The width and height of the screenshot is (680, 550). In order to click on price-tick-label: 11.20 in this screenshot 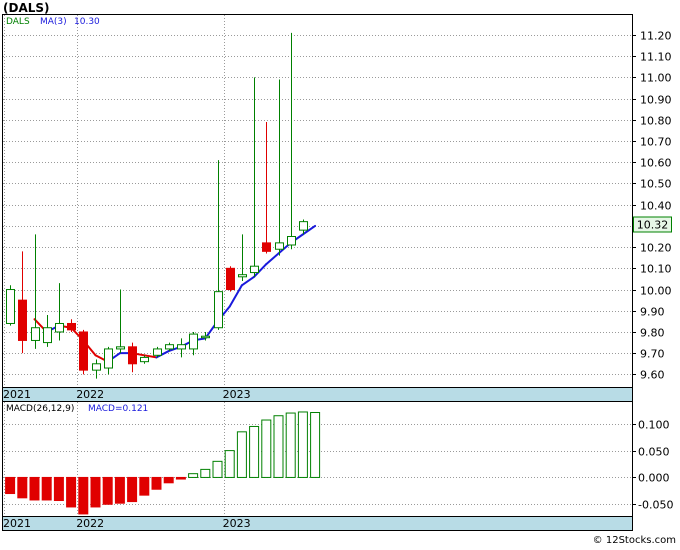, I will do `click(656, 36)`.